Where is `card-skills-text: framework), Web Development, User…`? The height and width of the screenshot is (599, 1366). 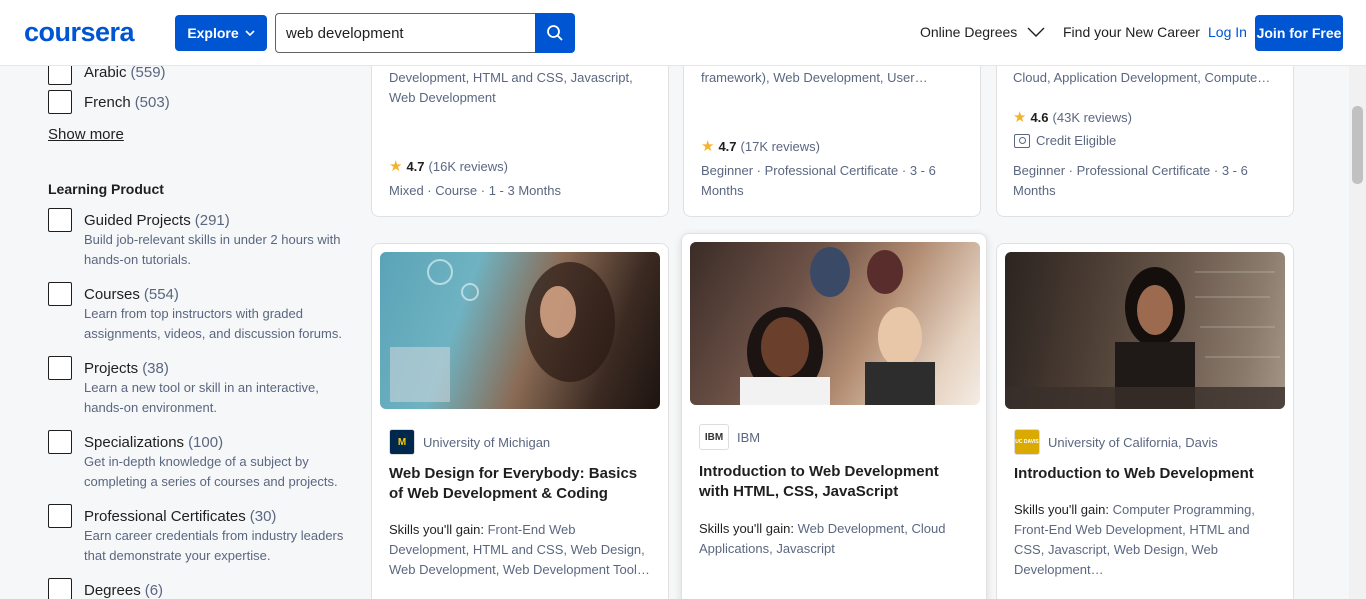 card-skills-text: framework), Web Development, User… is located at coordinates (814, 77).